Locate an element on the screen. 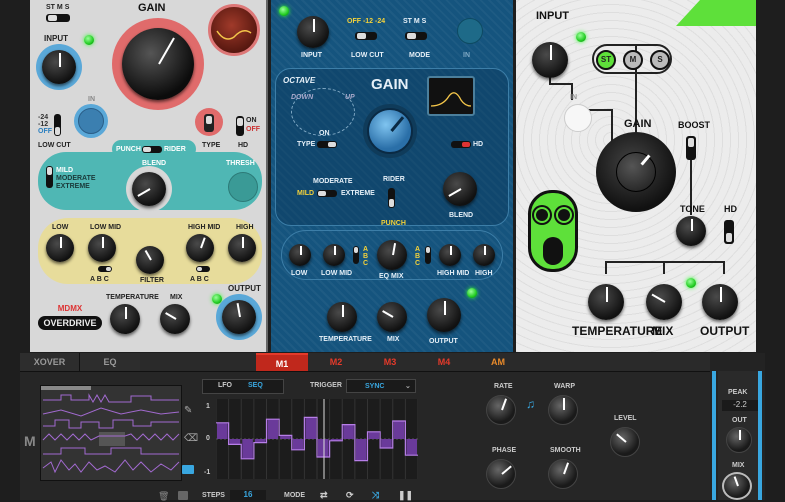  preset-browser is located at coordinates (111, 433).